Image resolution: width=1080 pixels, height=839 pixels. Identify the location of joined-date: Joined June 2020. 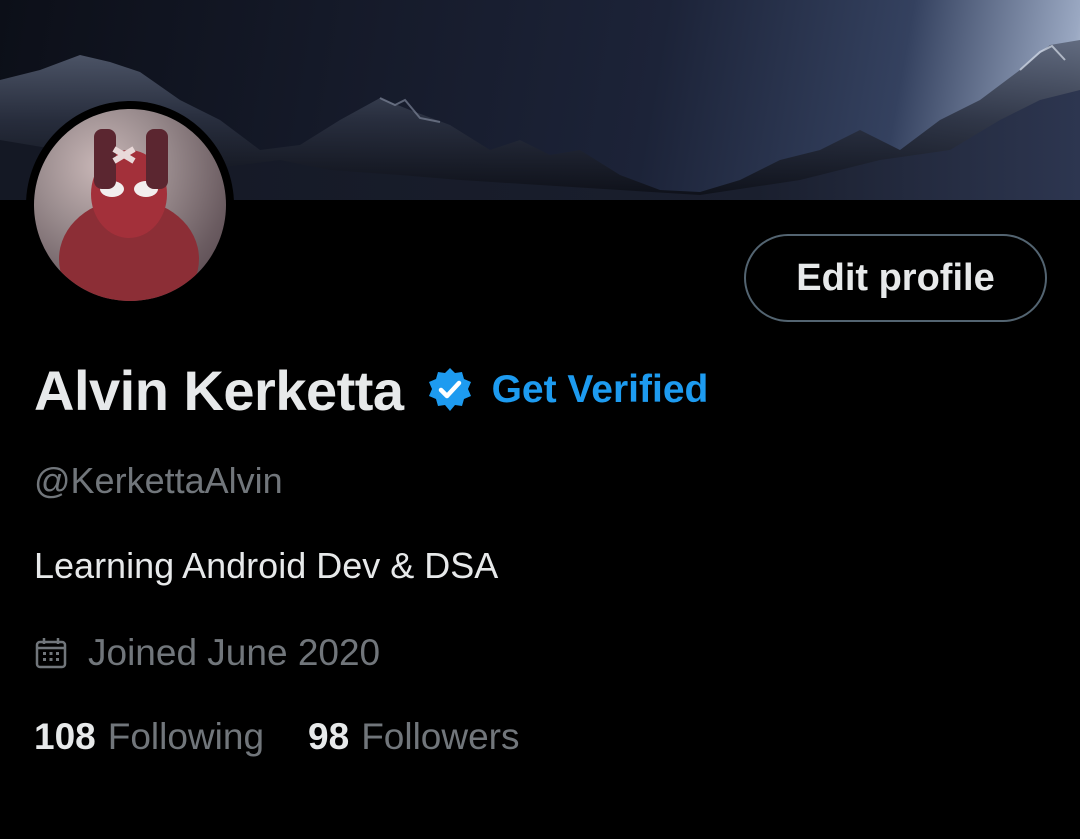
(234, 652).